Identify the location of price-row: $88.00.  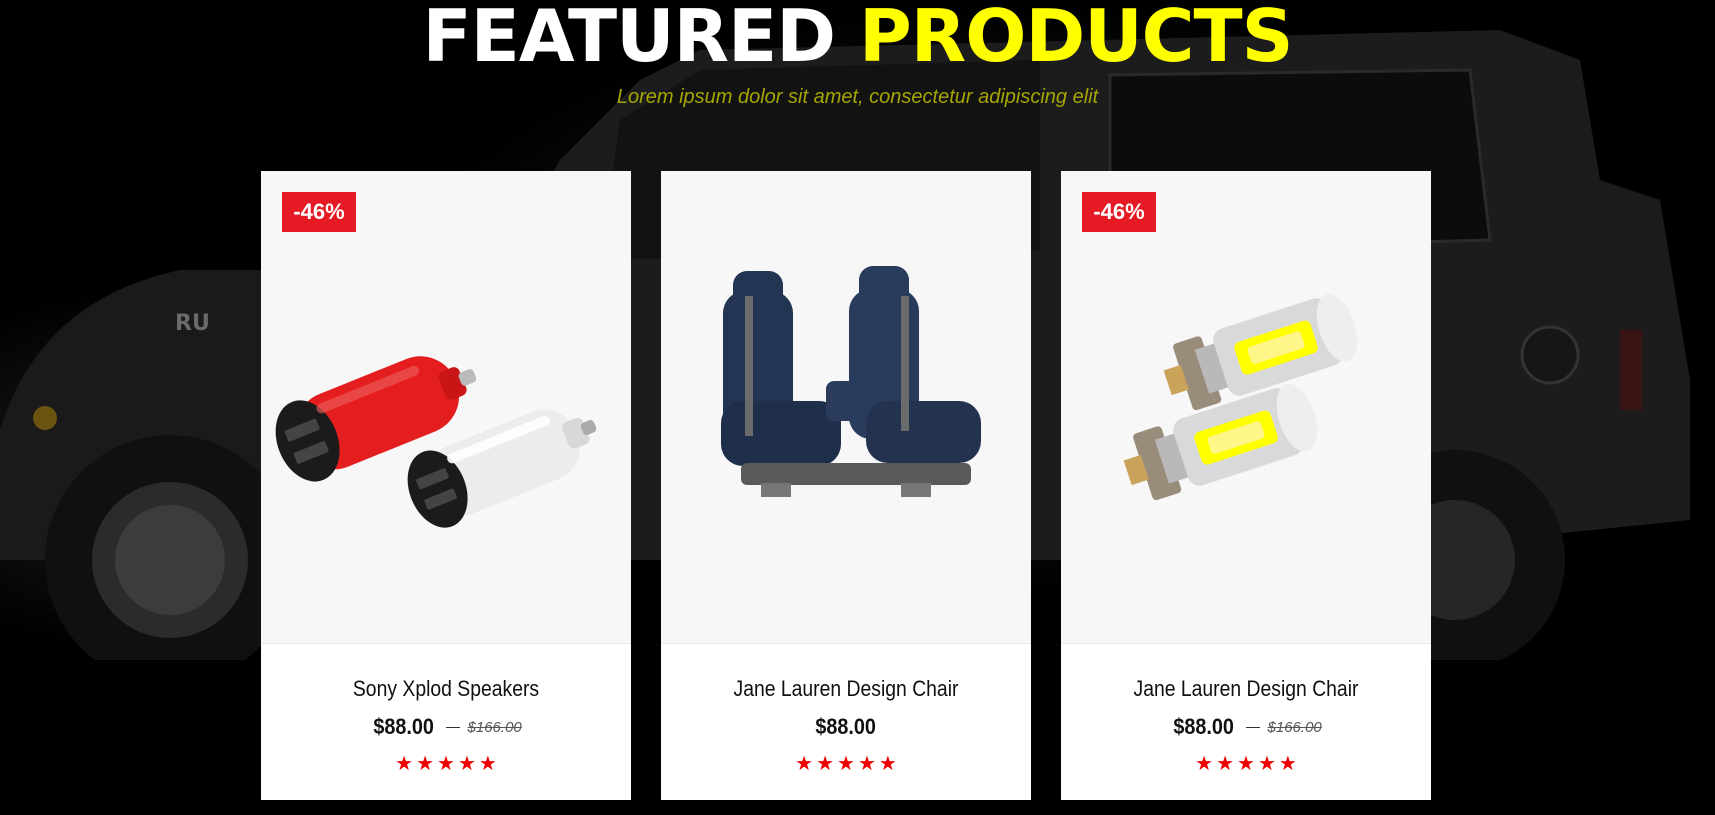
(846, 727).